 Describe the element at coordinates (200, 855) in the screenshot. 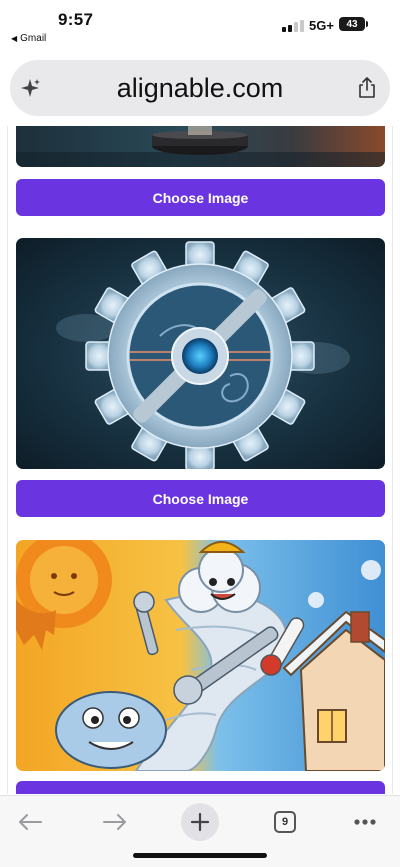

I see `home-indicator` at that location.